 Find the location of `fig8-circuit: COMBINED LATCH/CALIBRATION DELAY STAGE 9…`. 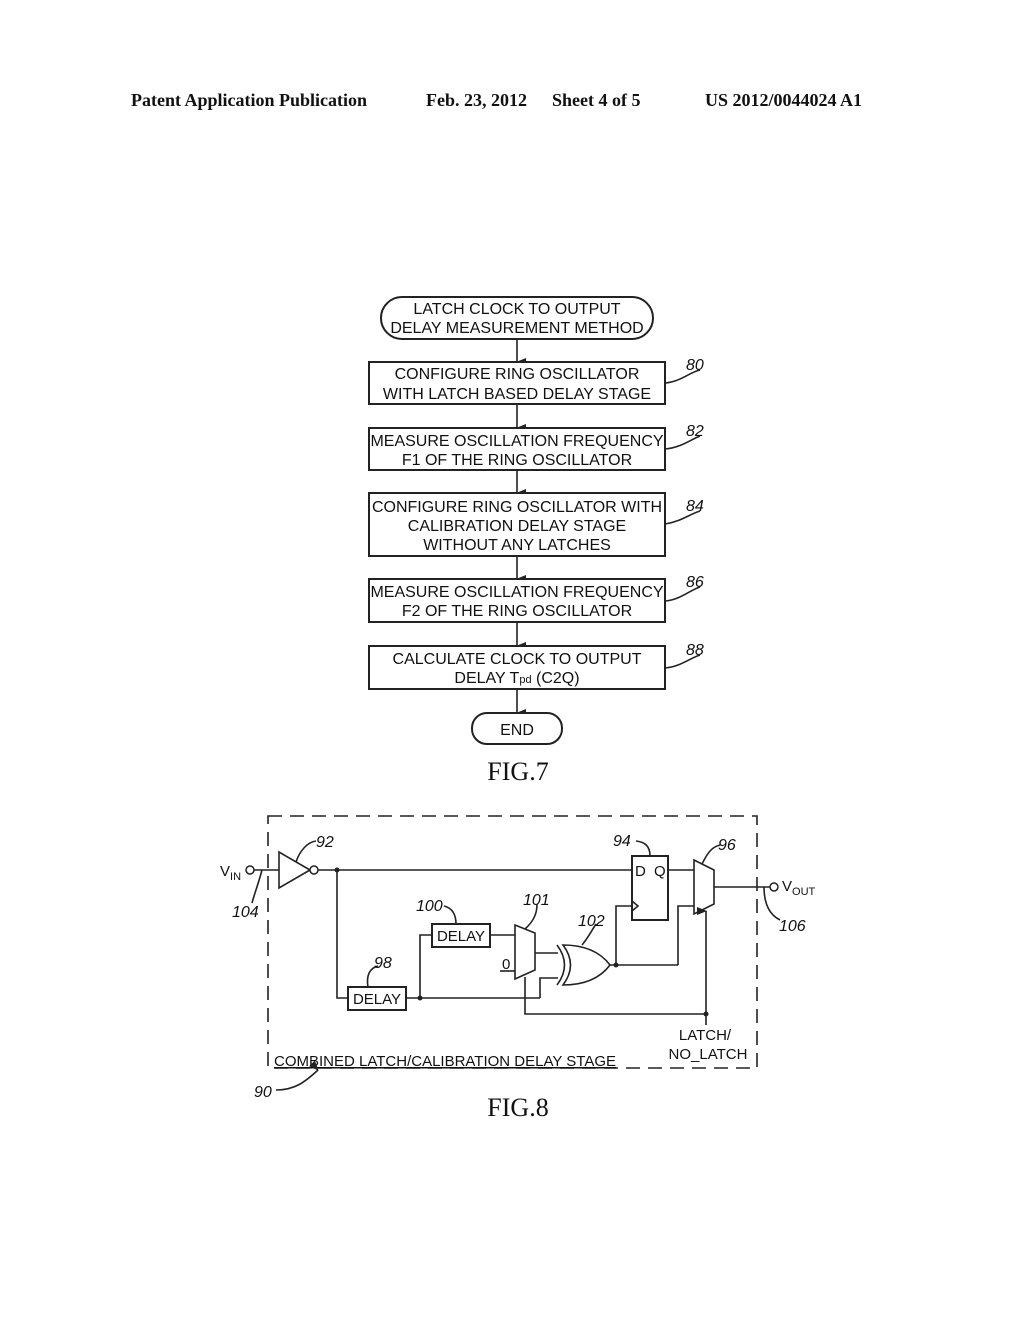

fig8-circuit: COMBINED LATCH/CALIBRATION DELAY STAGE 9… is located at coordinates (518, 968).